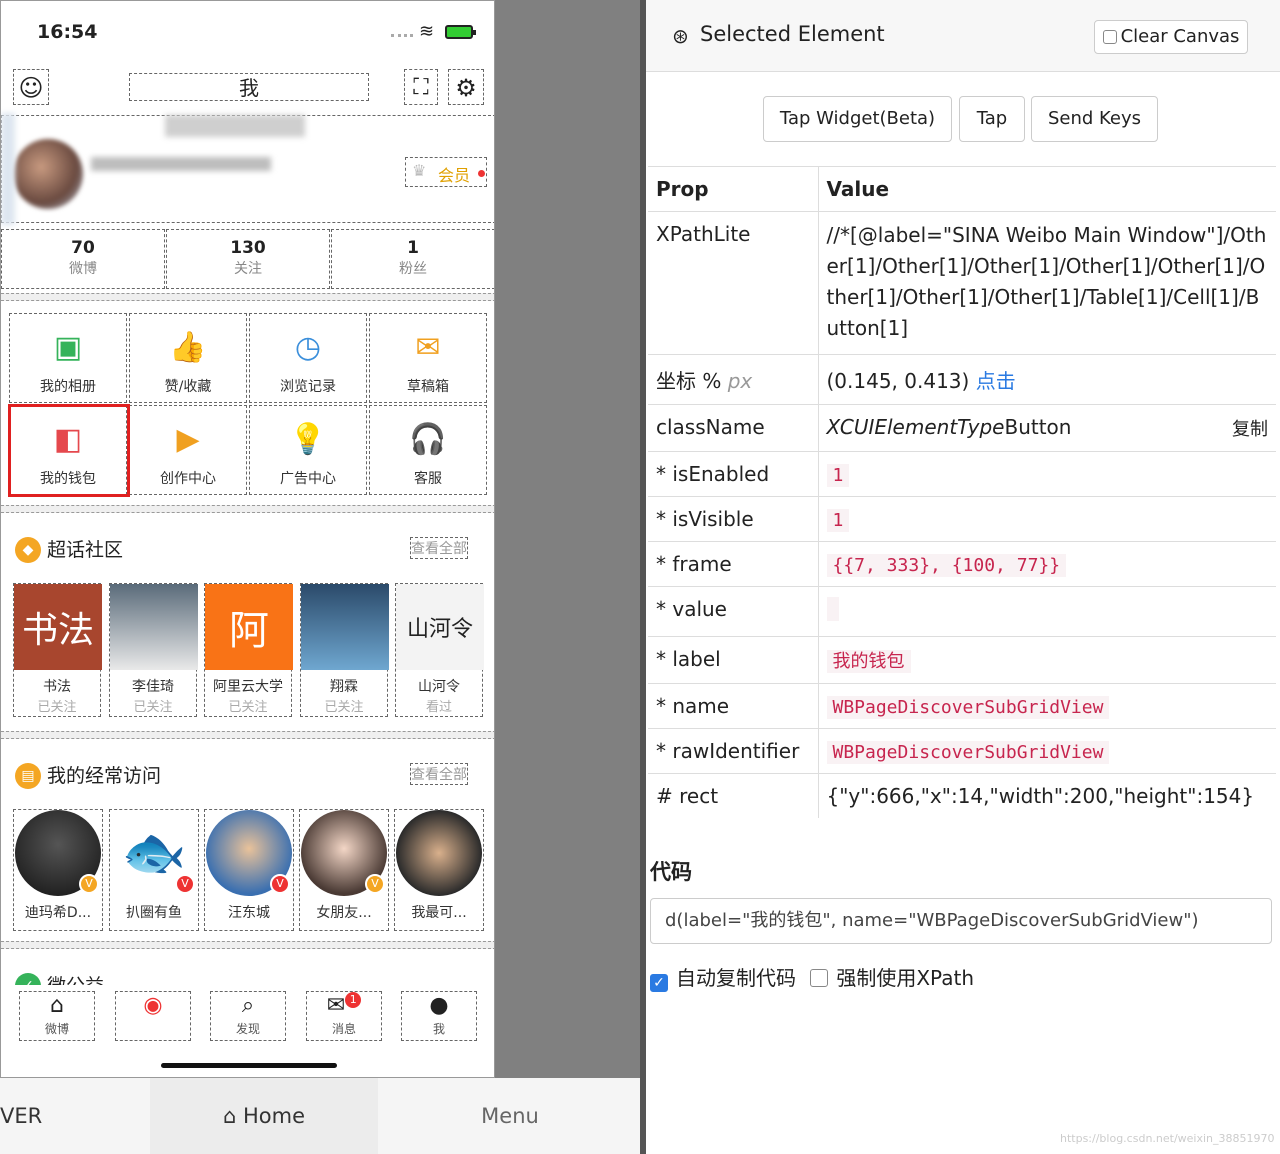  I want to click on grid-item-drafts: ✉ 草稿箱, so click(428, 358).